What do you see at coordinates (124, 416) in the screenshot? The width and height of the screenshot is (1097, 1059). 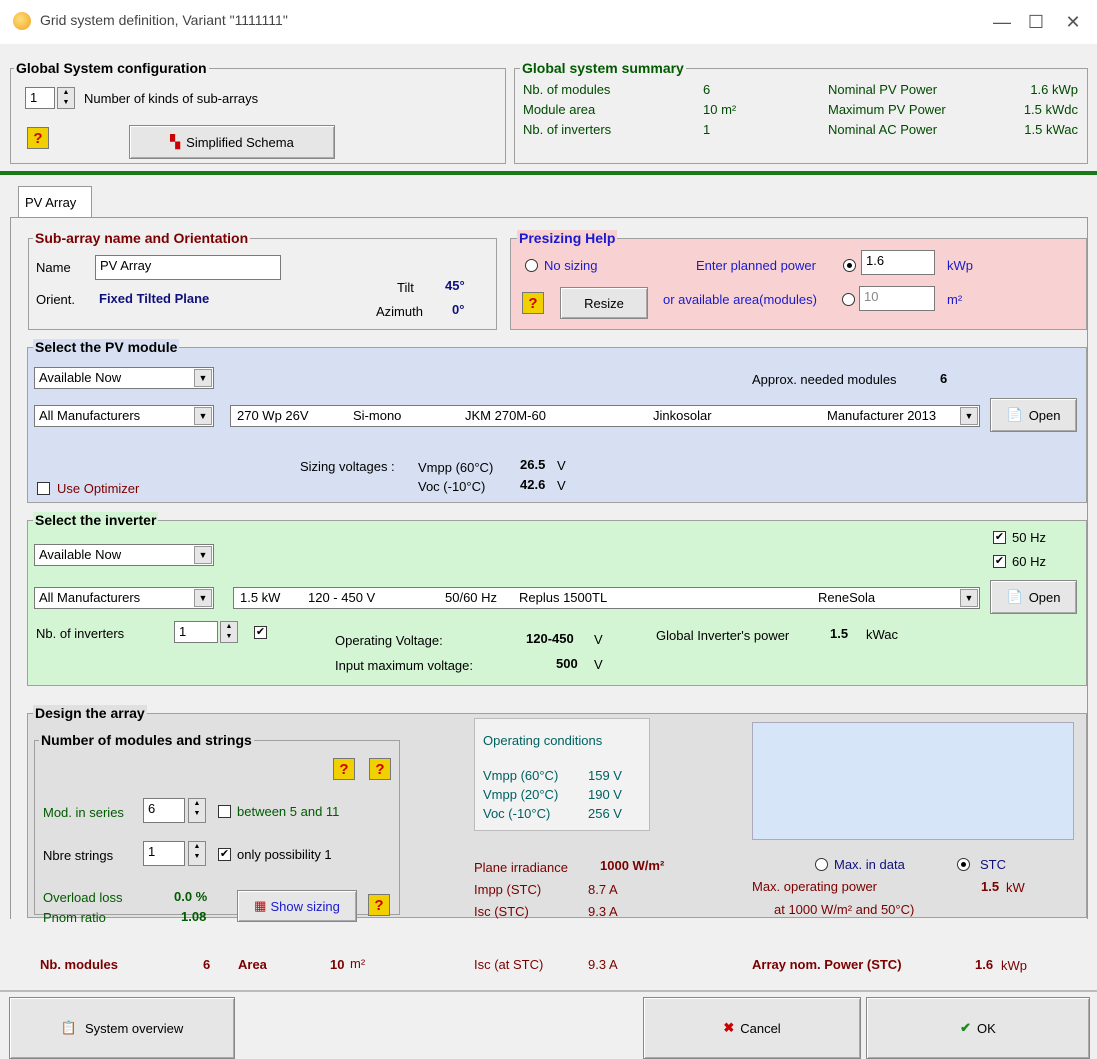 I see `module-manufacturer-select: All Manufacturers ▼` at bounding box center [124, 416].